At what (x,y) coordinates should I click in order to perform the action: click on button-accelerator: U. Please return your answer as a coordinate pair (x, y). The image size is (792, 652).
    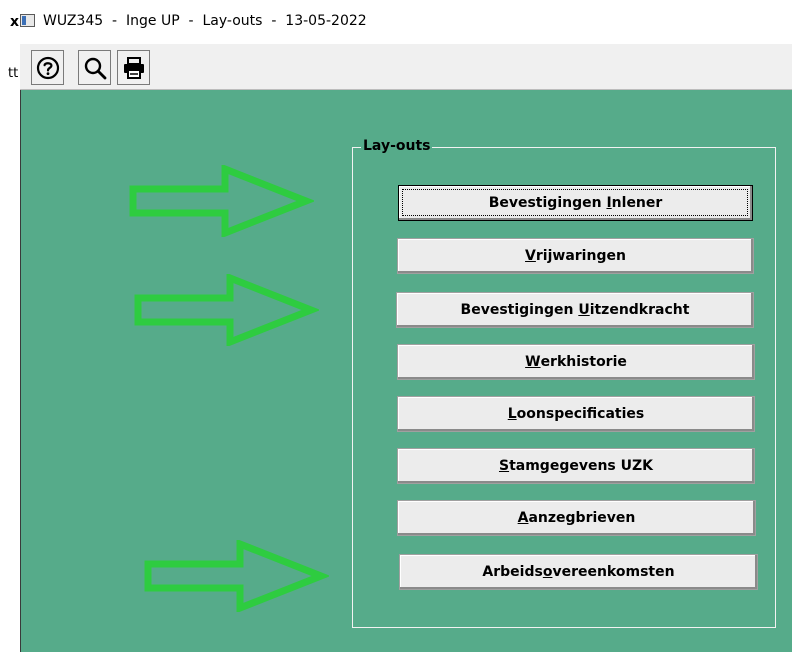
    Looking at the image, I should click on (584, 310).